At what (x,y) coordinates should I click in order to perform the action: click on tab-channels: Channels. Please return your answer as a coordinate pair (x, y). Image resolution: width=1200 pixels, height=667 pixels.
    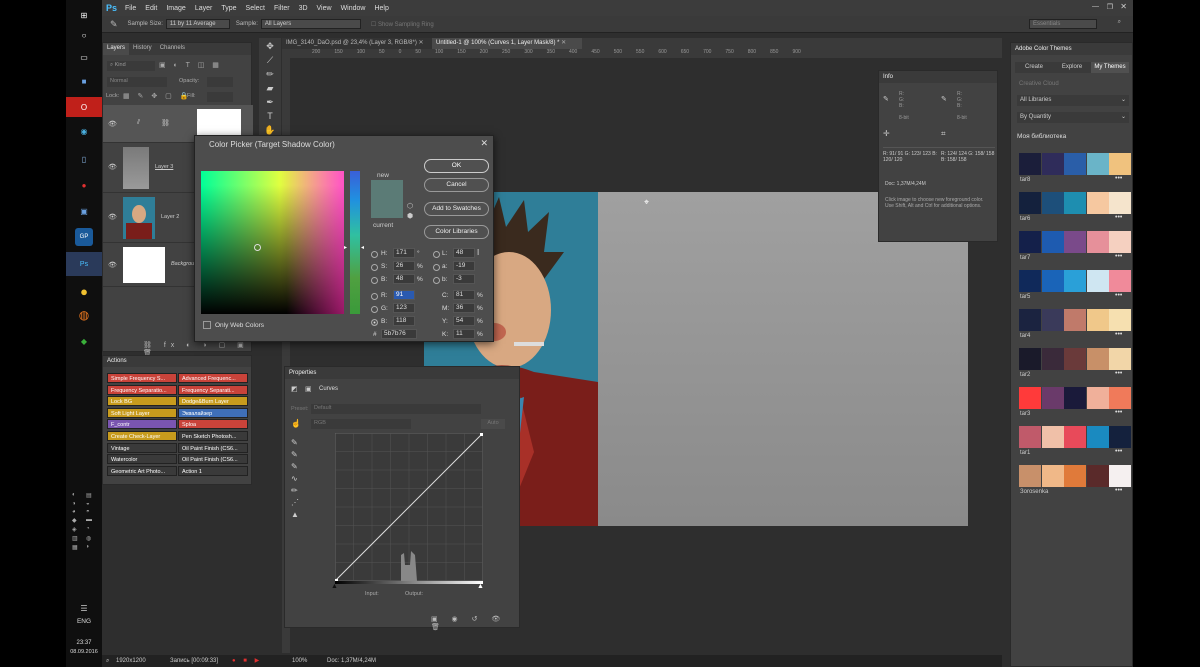
    Looking at the image, I should click on (172, 49).